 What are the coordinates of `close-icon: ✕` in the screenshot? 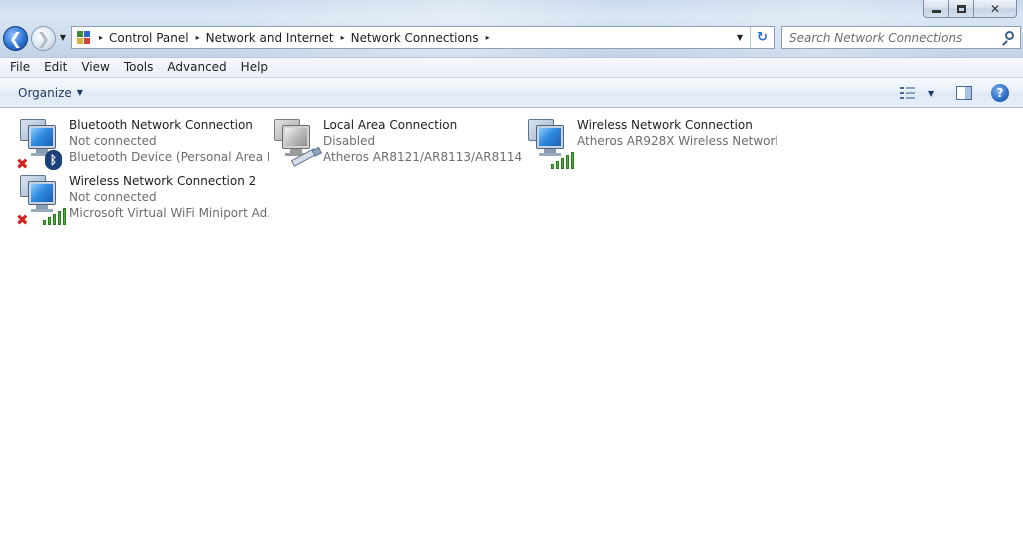 It's located at (995, 8).